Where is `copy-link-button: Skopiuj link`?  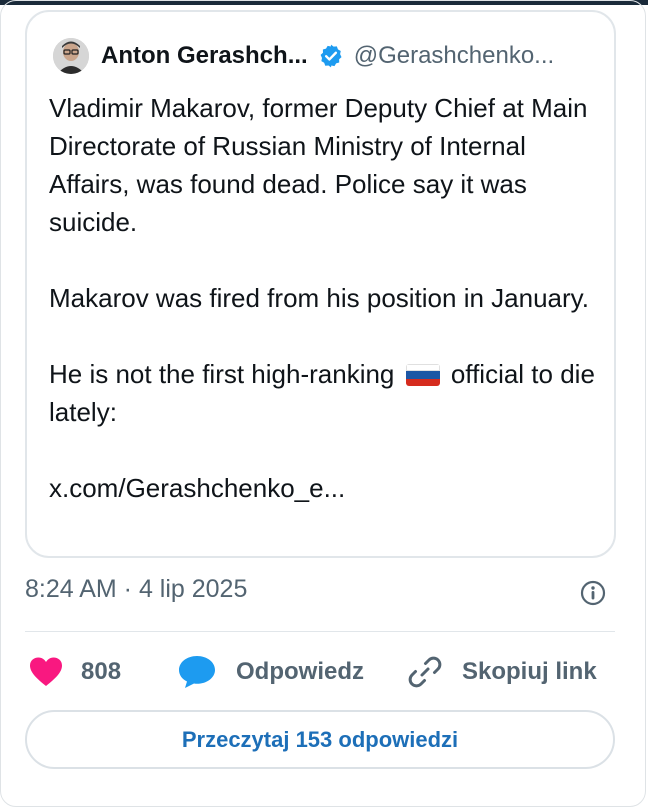 copy-link-button: Skopiuj link is located at coordinates (502, 672).